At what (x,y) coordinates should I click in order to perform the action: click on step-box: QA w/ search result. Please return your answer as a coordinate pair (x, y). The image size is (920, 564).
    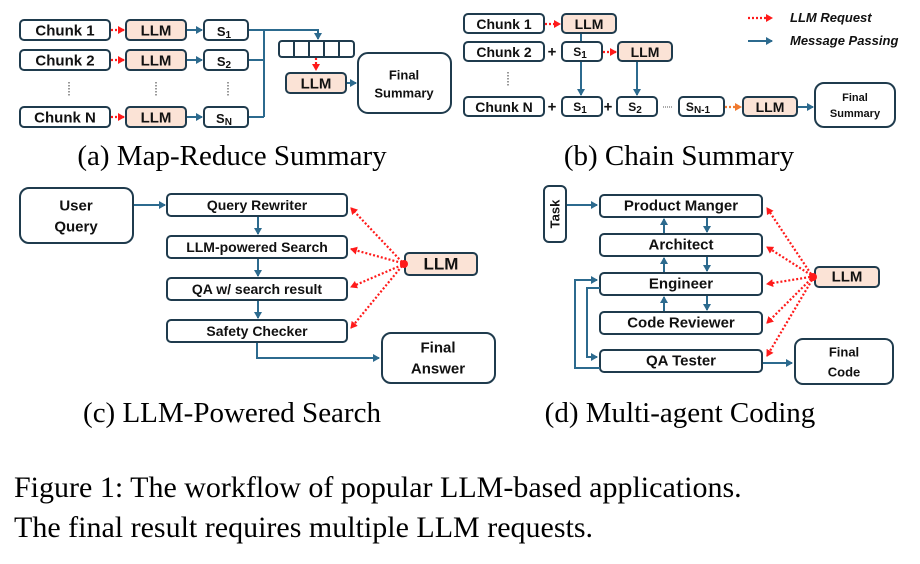
    Looking at the image, I should click on (257, 289).